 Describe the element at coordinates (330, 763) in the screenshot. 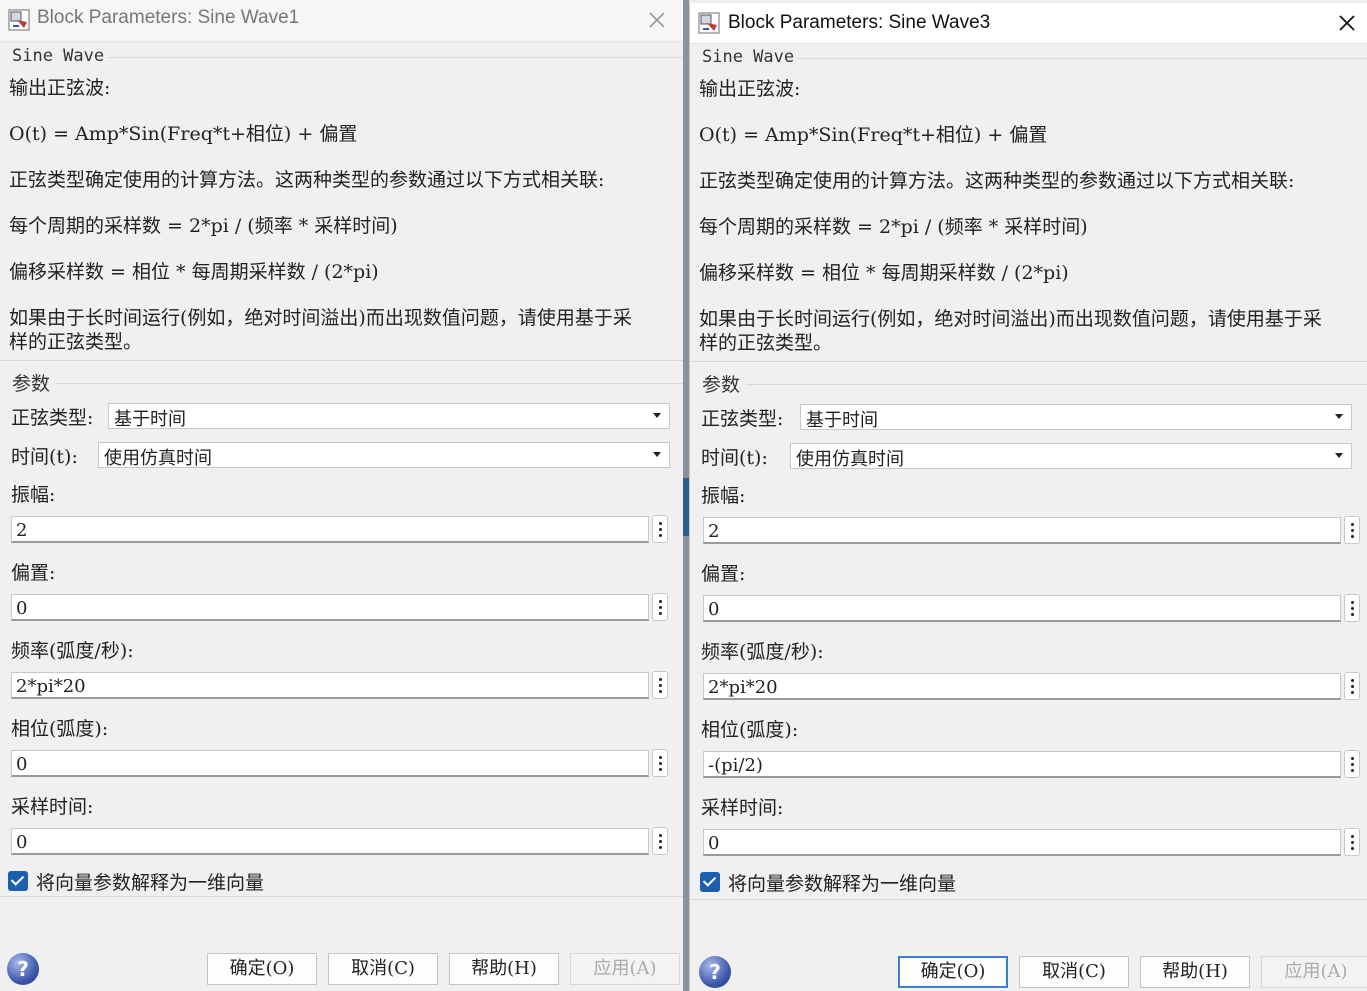

I see `phase-input: 0` at that location.